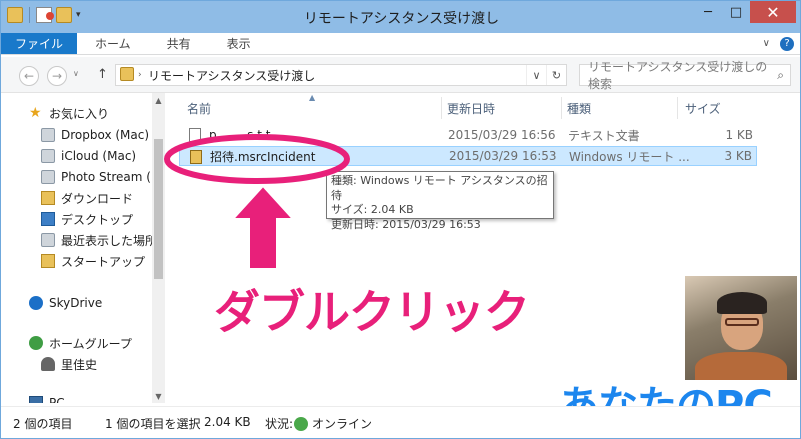  Describe the element at coordinates (741, 328) in the screenshot. I see `author-photo` at that location.